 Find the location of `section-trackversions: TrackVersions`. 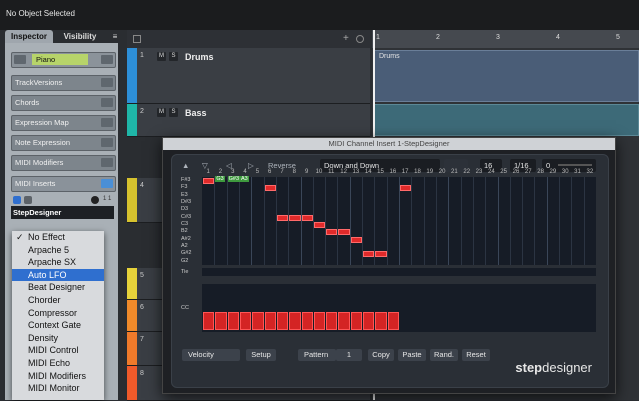

section-trackversions: TrackVersions is located at coordinates (63, 83).